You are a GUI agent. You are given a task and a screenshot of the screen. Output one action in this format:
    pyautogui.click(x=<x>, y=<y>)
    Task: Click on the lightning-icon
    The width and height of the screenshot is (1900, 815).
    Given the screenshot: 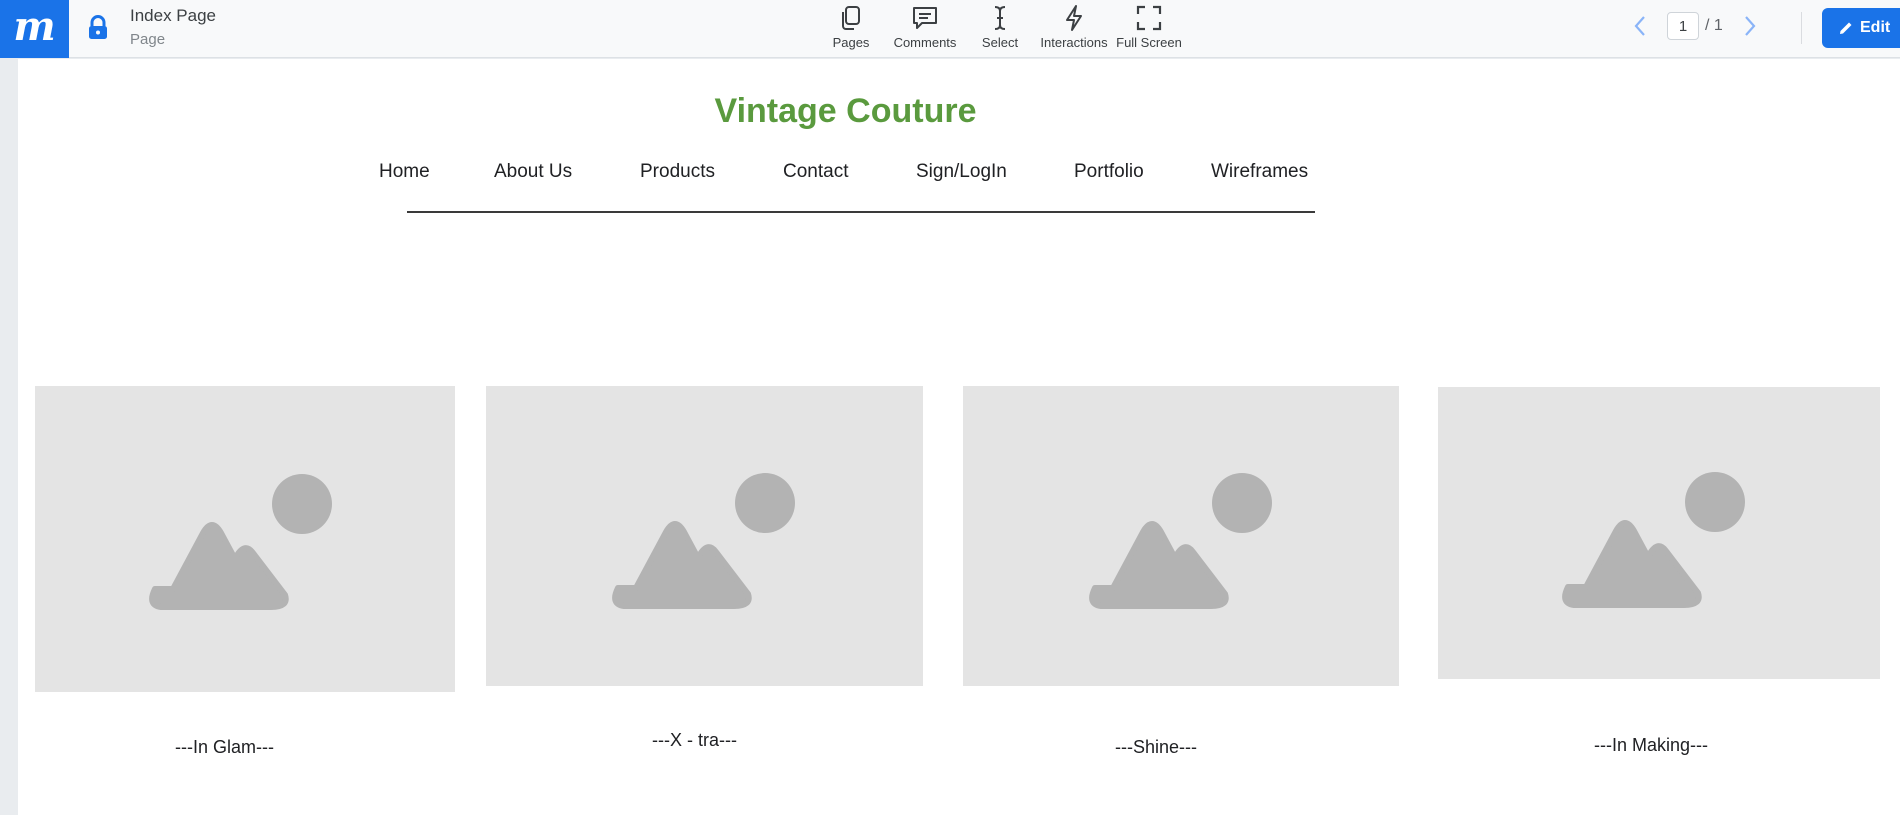 What is the action you would take?
    pyautogui.click(x=1074, y=18)
    